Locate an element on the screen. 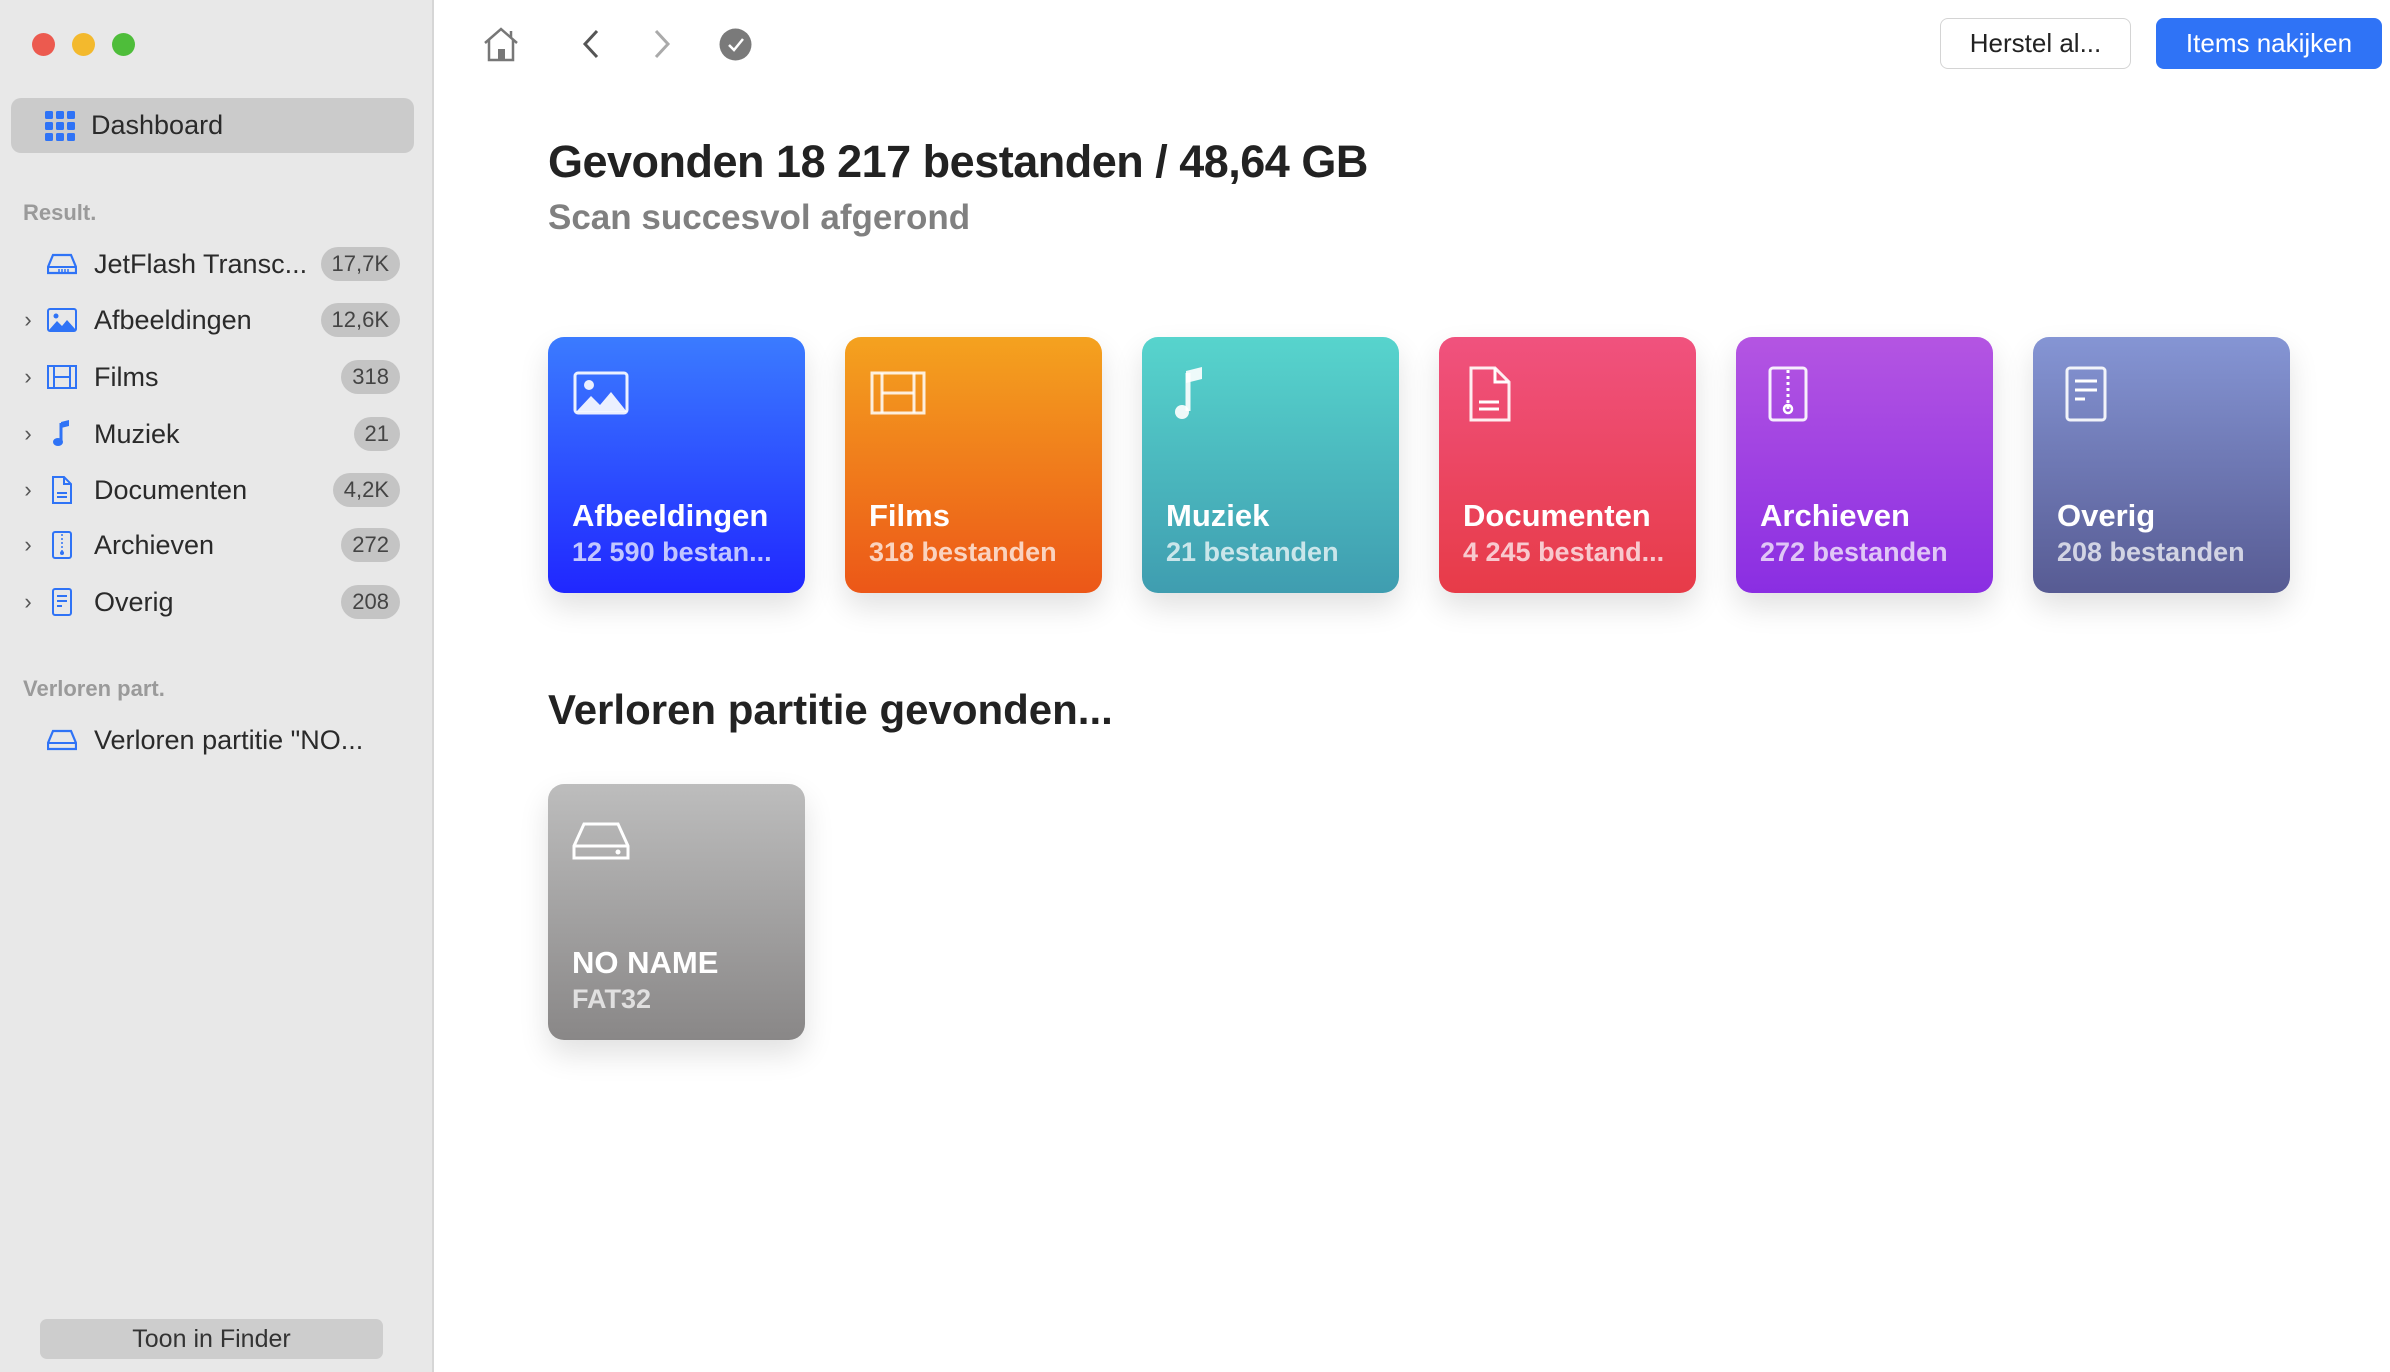  sidebar-item-overig: › Overig 208 is located at coordinates (205, 602).